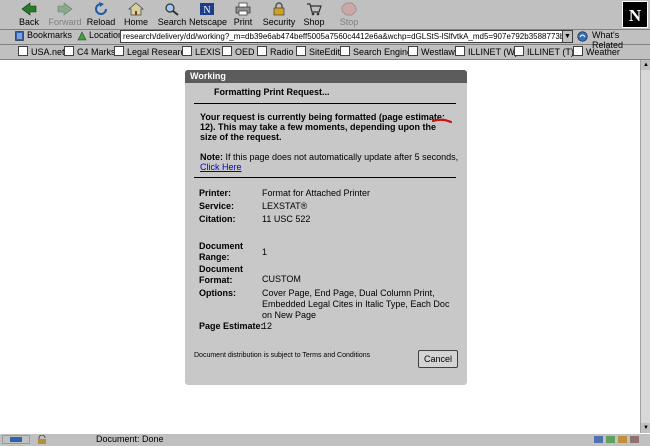  Describe the element at coordinates (582, 36) in the screenshot. I see `whats-related-icon` at that location.